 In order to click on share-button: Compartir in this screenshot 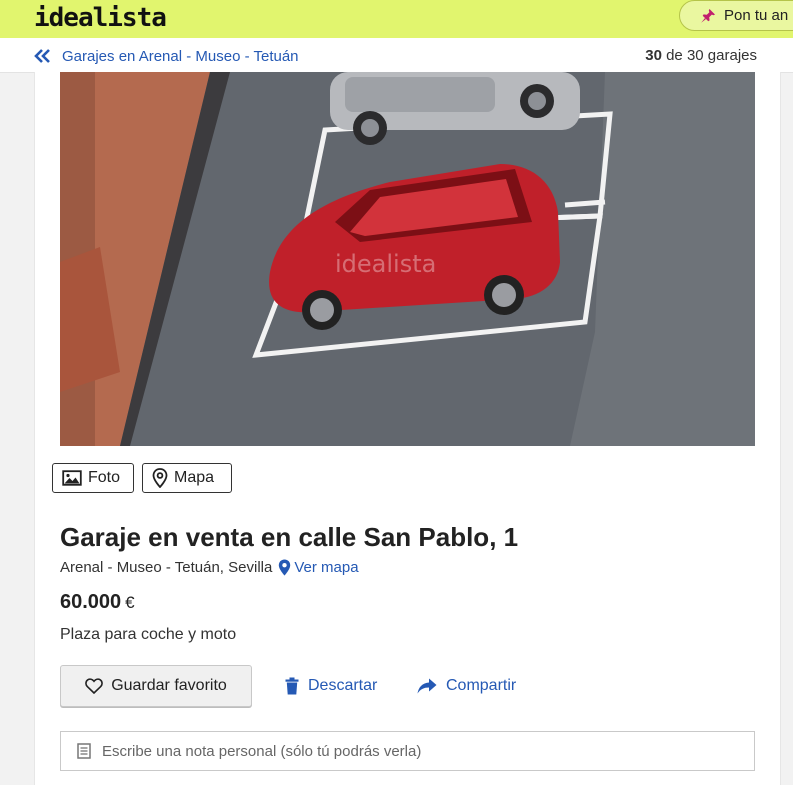, I will do `click(466, 686)`.